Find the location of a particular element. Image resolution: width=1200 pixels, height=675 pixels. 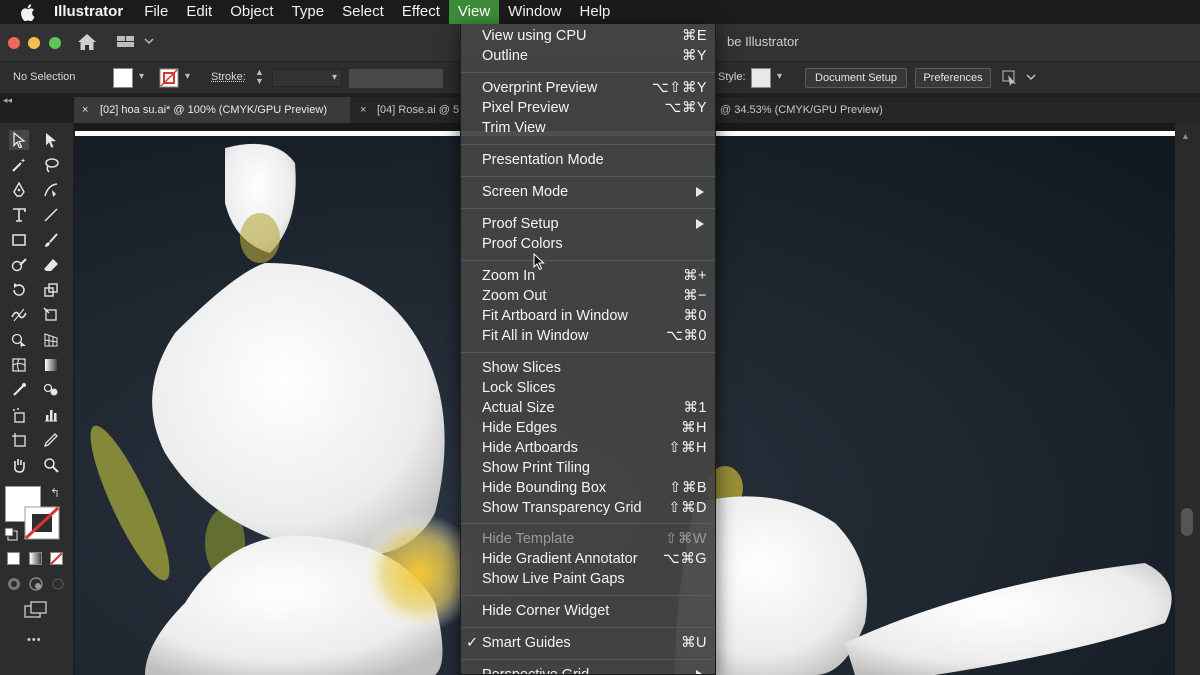

lasso-tool-icon is located at coordinates (51, 165).